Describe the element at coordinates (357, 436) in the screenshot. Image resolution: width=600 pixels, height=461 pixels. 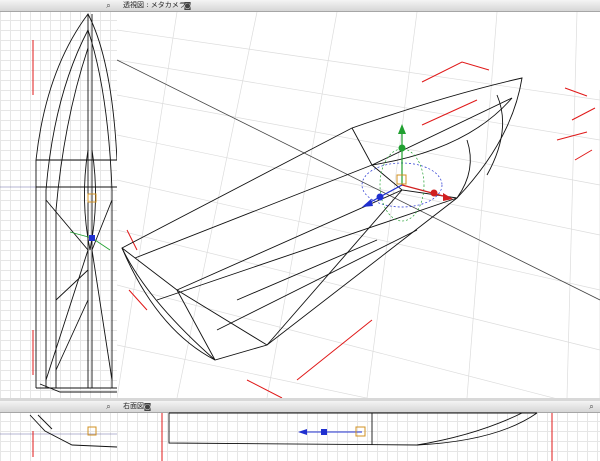
I see `right-view-drawing` at that location.